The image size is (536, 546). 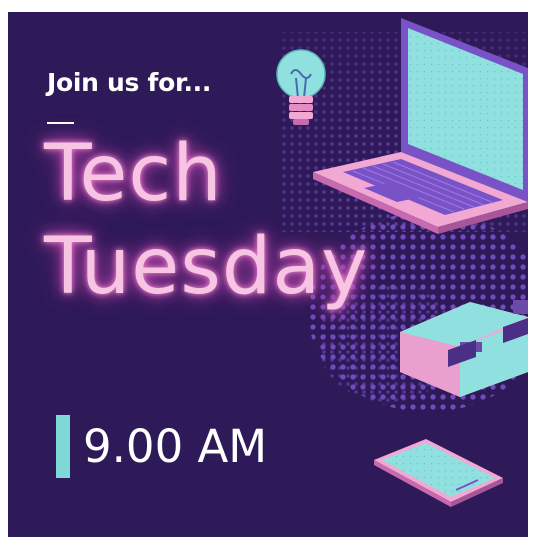 What do you see at coordinates (438, 473) in the screenshot?
I see `smartphone-icon` at bounding box center [438, 473].